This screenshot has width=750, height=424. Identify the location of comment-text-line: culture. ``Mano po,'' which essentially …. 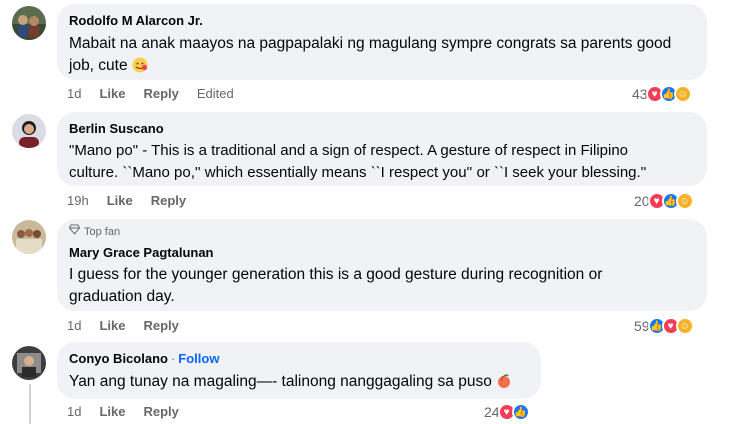
(358, 172).